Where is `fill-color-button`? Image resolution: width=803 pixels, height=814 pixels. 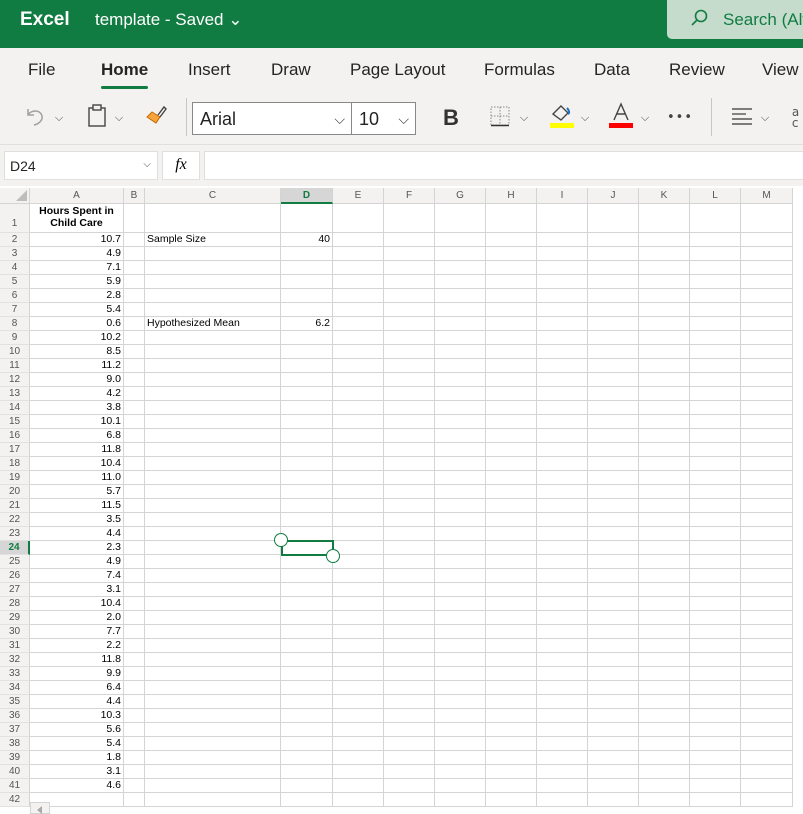
fill-color-button is located at coordinates (562, 118).